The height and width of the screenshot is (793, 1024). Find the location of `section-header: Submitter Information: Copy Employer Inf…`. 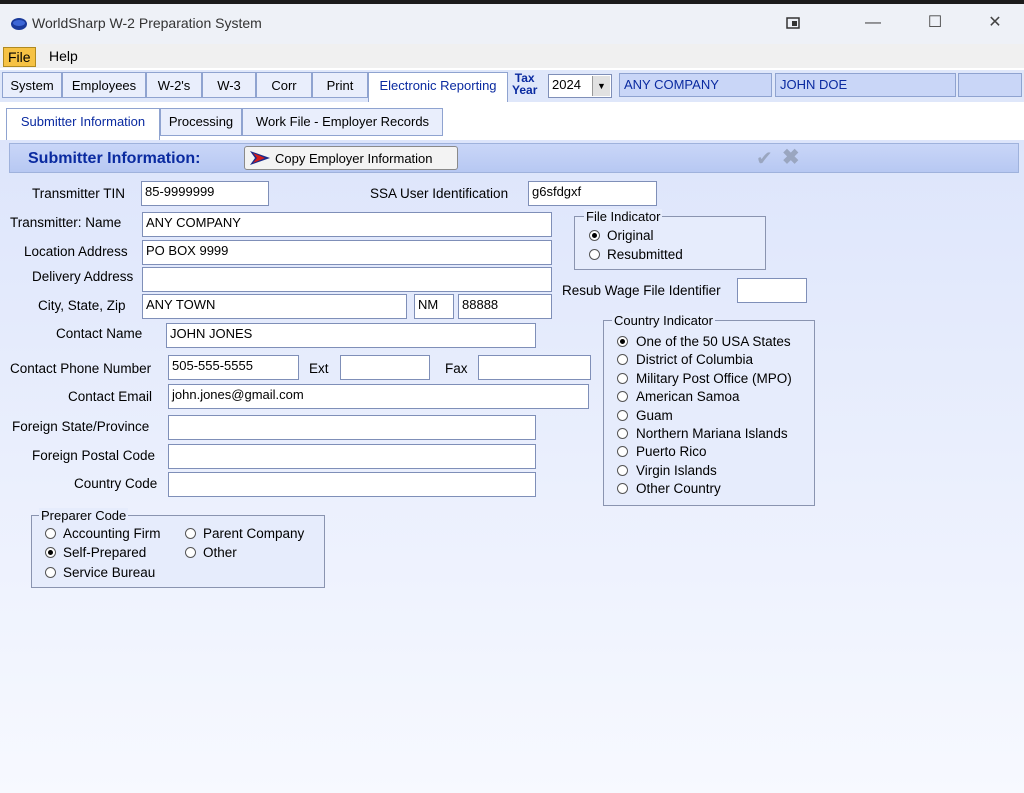

section-header: Submitter Information: Copy Employer Inf… is located at coordinates (514, 158).